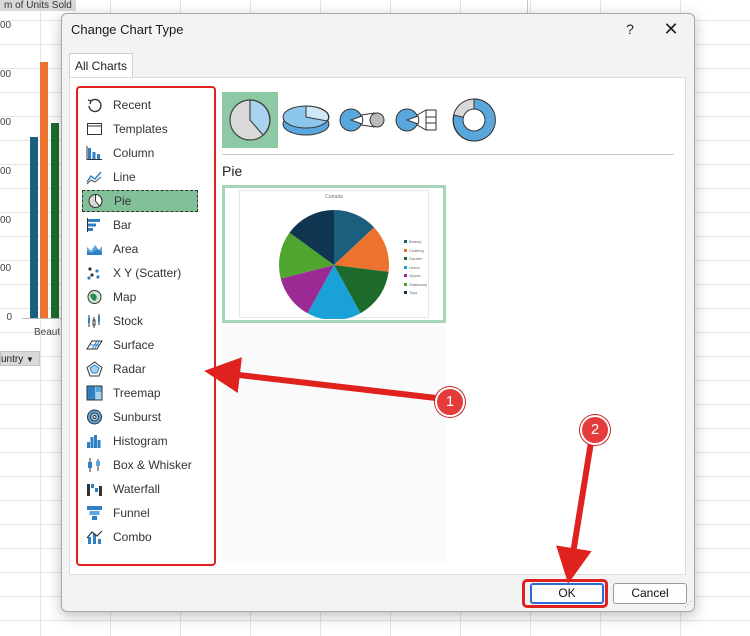  I want to click on chart-type-x-y-scatter: X Y (Scatter), so click(140, 273).